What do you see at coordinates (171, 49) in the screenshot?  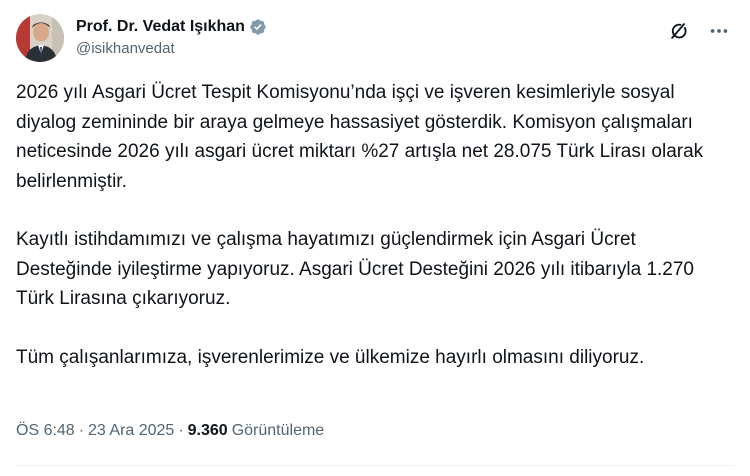 I see `author-handle: @isikhanvedat` at bounding box center [171, 49].